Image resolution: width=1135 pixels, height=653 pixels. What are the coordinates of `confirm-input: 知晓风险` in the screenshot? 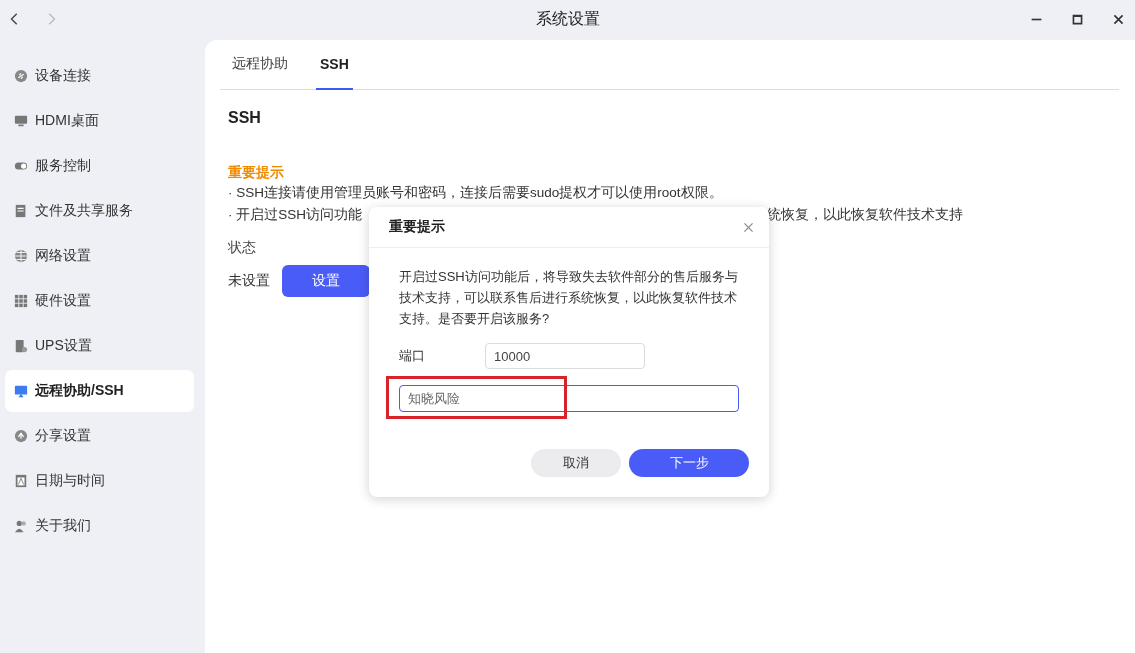 It's located at (569, 398).